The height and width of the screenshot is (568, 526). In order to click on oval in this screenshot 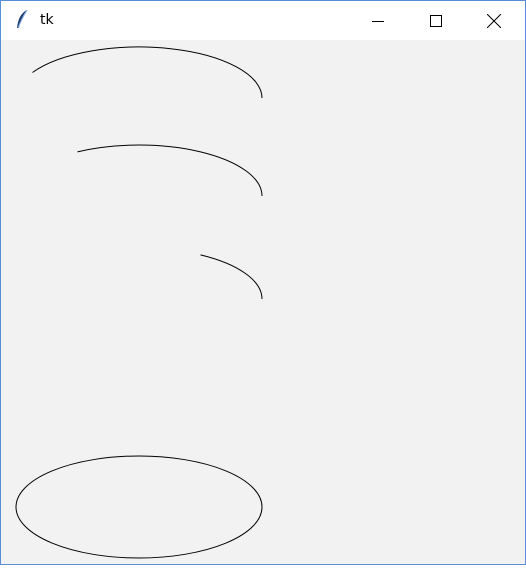, I will do `click(139, 507)`.